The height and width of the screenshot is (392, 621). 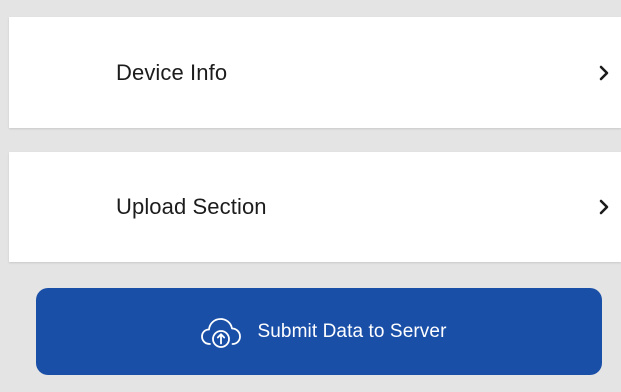 What do you see at coordinates (221, 332) in the screenshot?
I see `cloud-upload-icon` at bounding box center [221, 332].